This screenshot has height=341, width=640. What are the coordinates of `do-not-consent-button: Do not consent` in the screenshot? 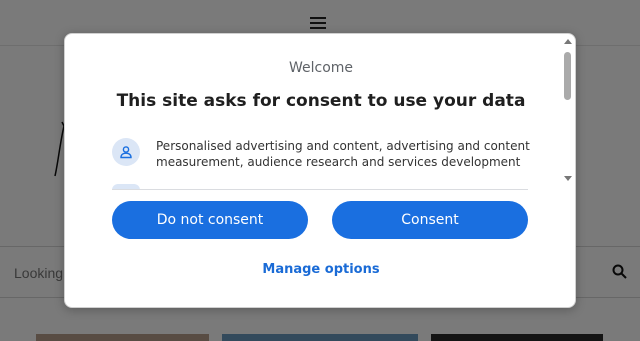 It's located at (210, 220).